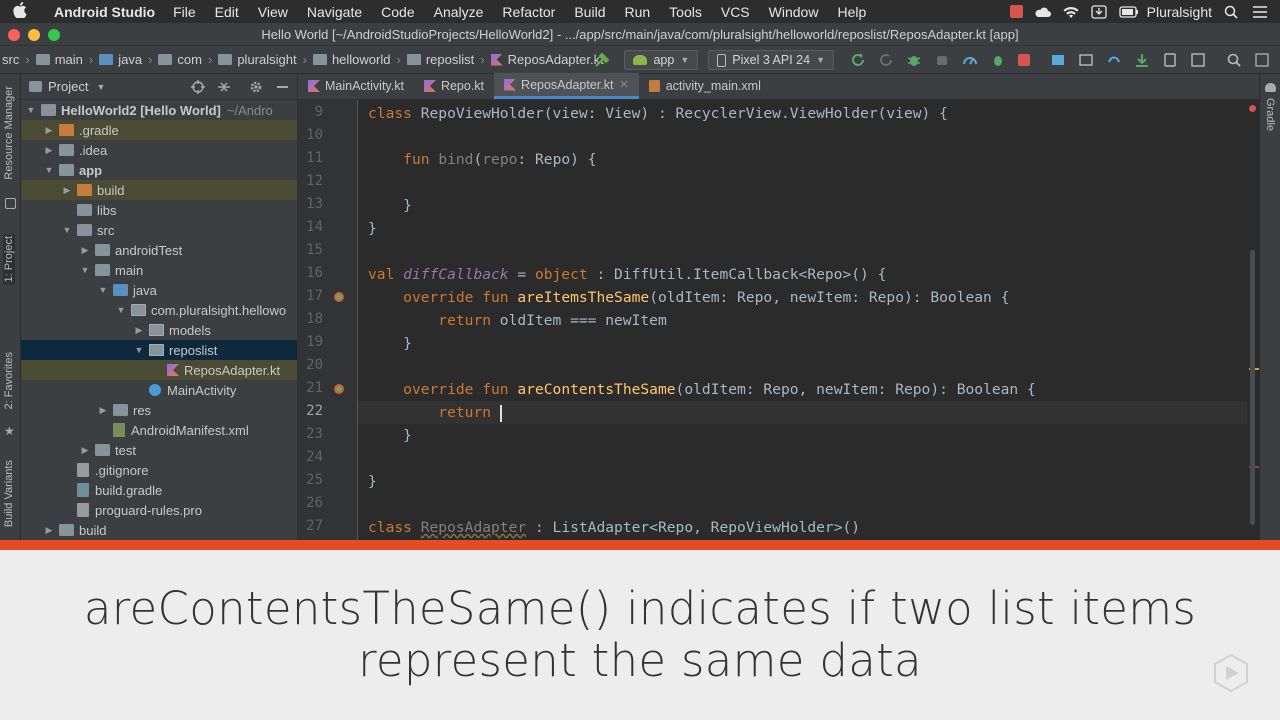 The width and height of the screenshot is (1280, 720). I want to click on avd-manager-icon, so click(1086, 60).